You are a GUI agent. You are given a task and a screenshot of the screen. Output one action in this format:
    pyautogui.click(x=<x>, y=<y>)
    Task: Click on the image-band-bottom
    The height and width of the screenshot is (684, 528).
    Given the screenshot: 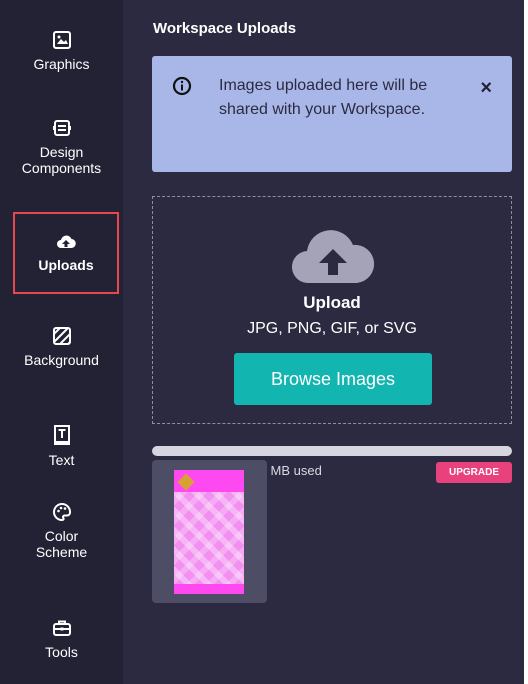 What is the action you would take?
    pyautogui.click(x=209, y=589)
    